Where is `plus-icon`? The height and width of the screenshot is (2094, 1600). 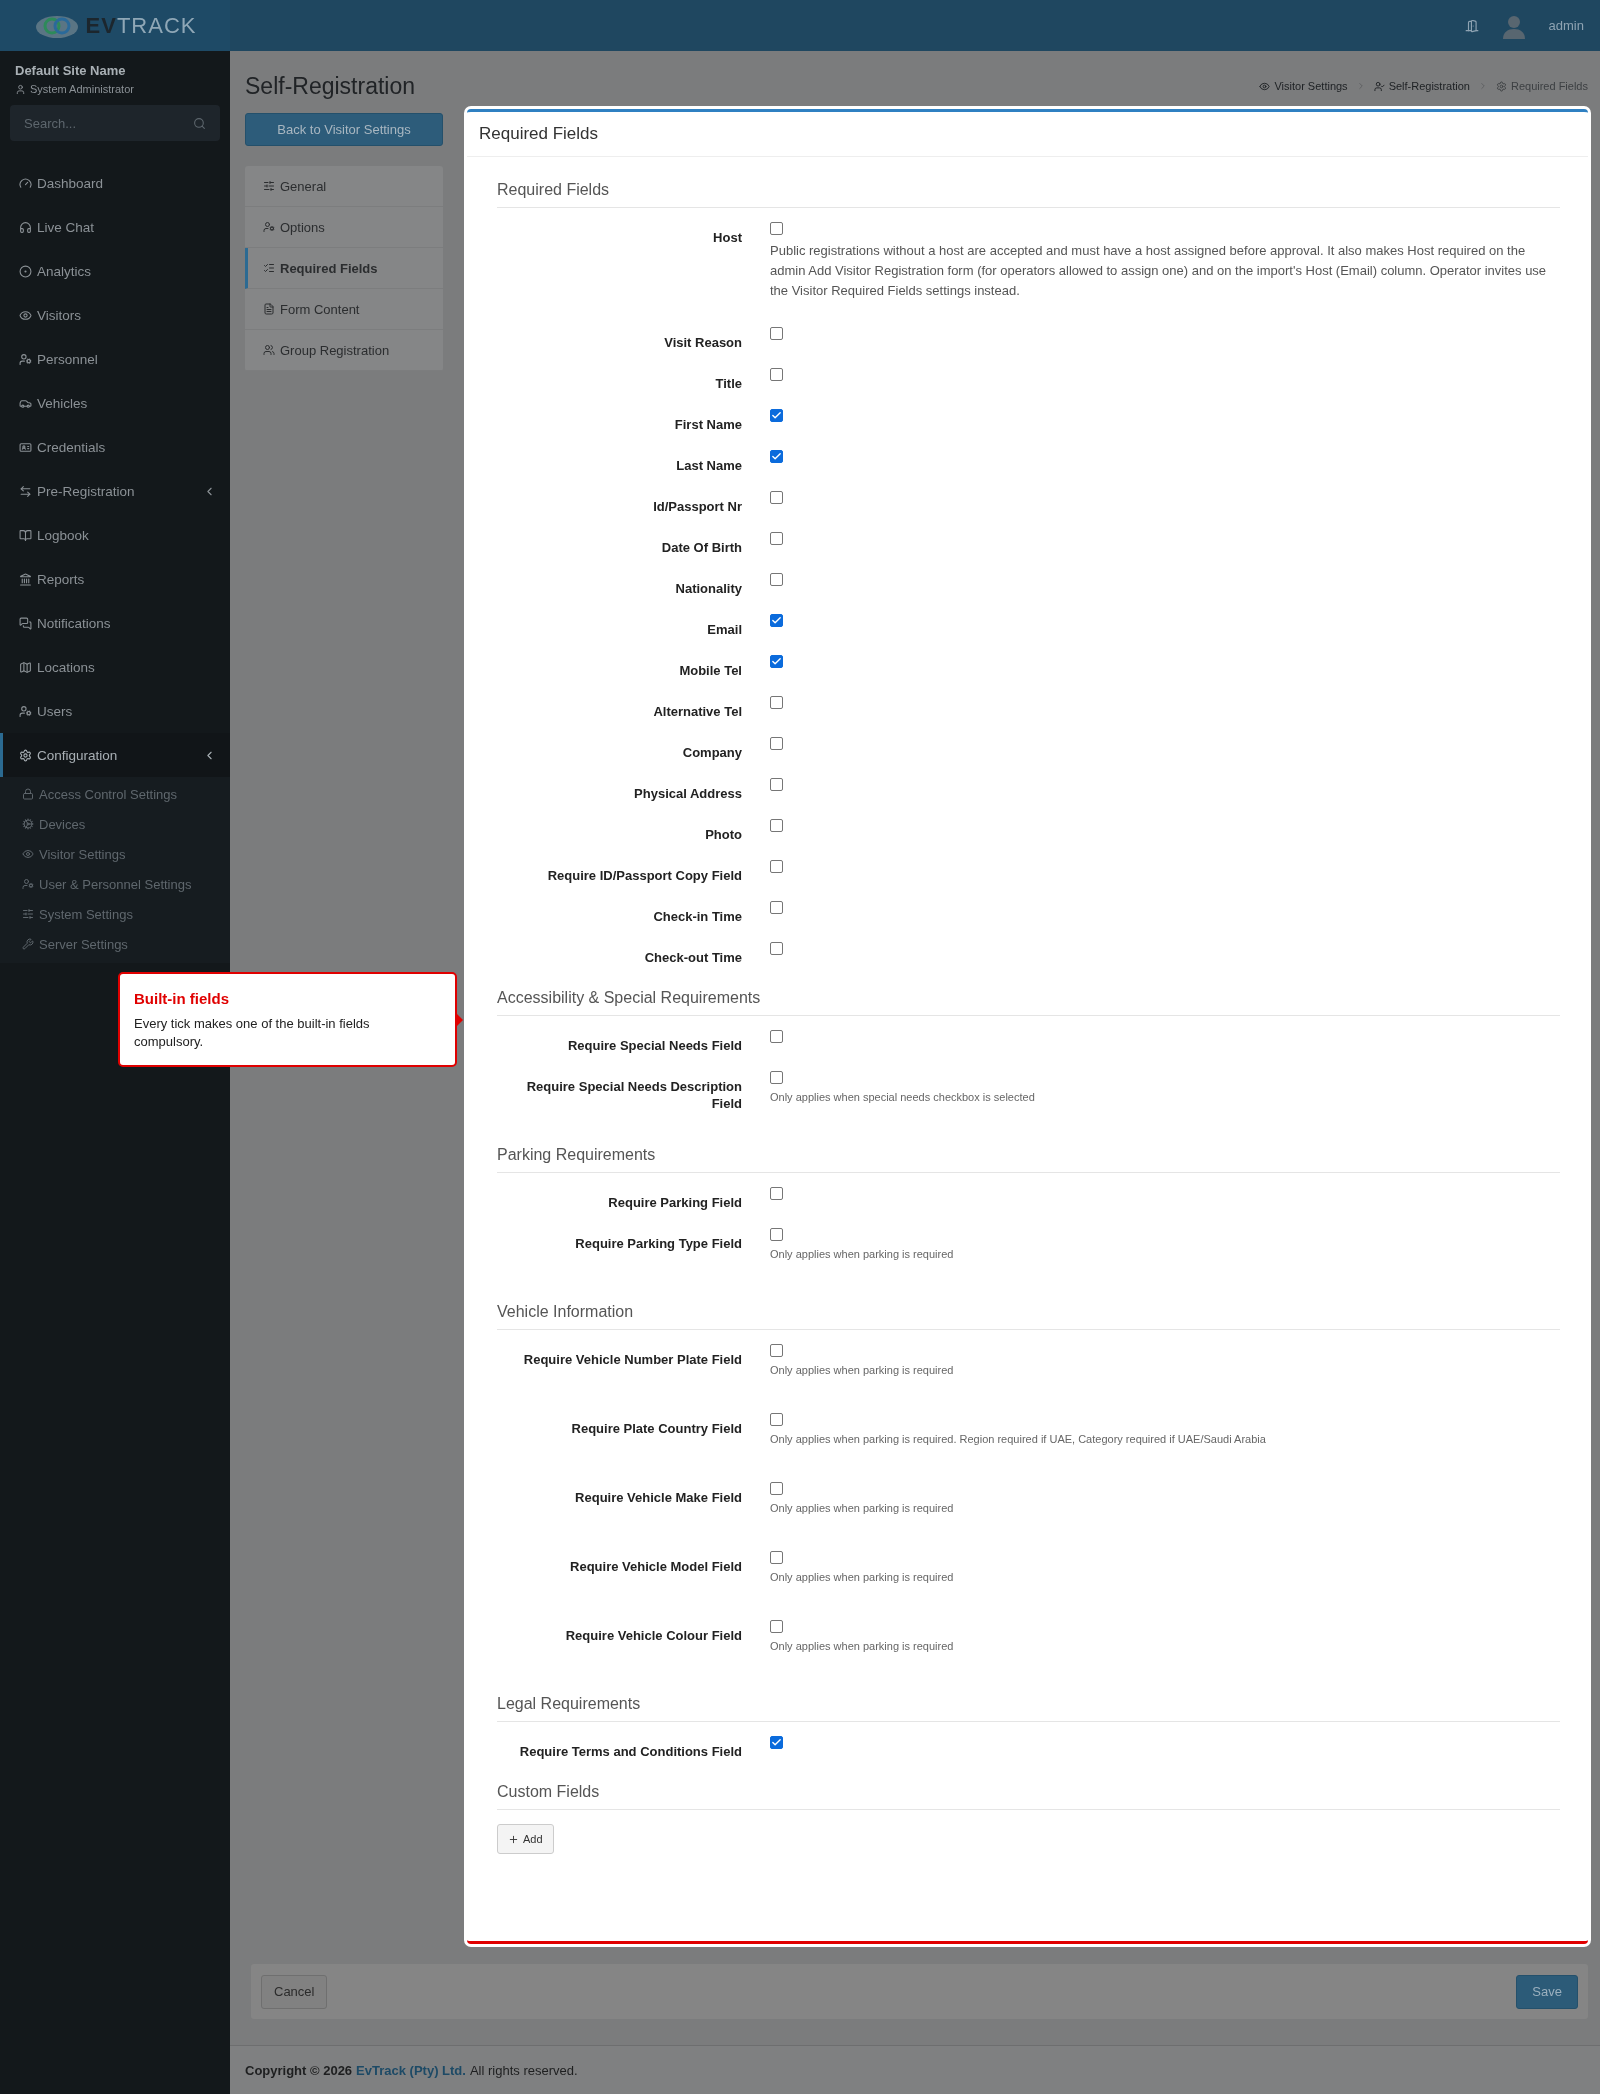
plus-icon is located at coordinates (513, 1839).